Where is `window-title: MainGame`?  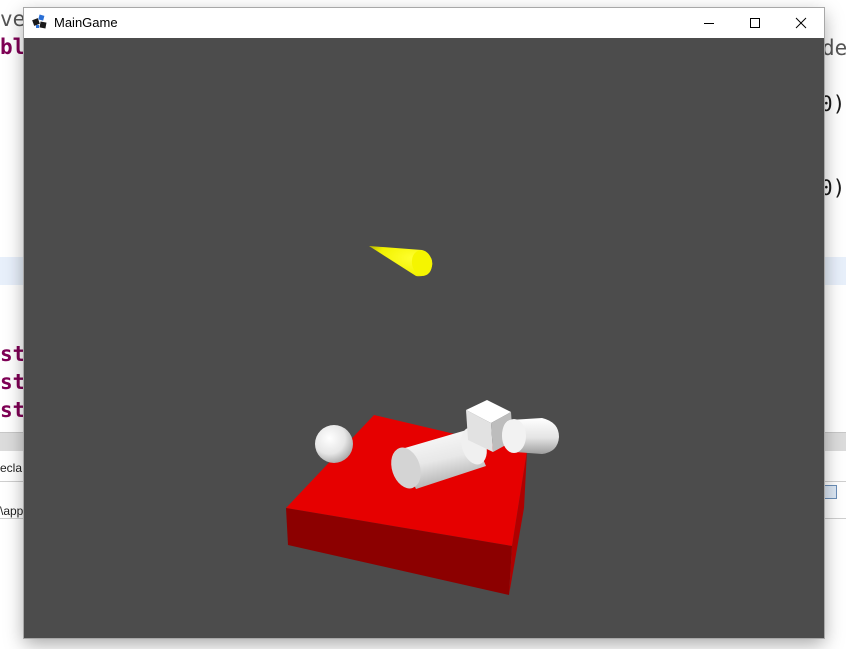 window-title: MainGame is located at coordinates (86, 22).